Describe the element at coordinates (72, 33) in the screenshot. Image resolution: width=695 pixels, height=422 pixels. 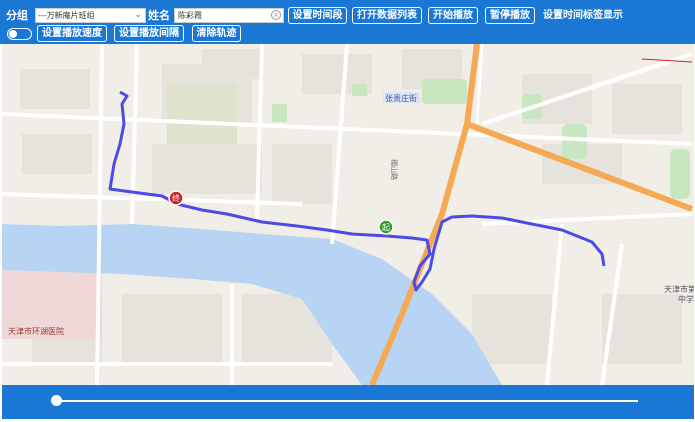
I see `set-play-speed-button: 设置播放速度` at that location.